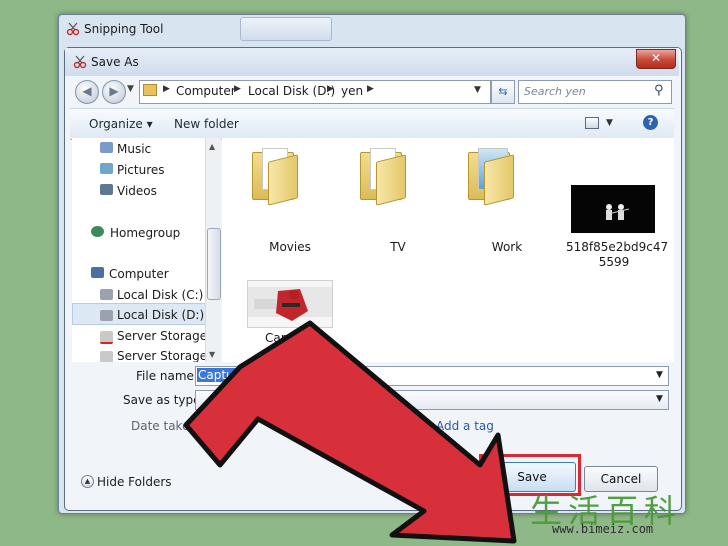 The image size is (728, 546). I want to click on nav-item-local-disk-c: Local Disk (C:), so click(160, 295).